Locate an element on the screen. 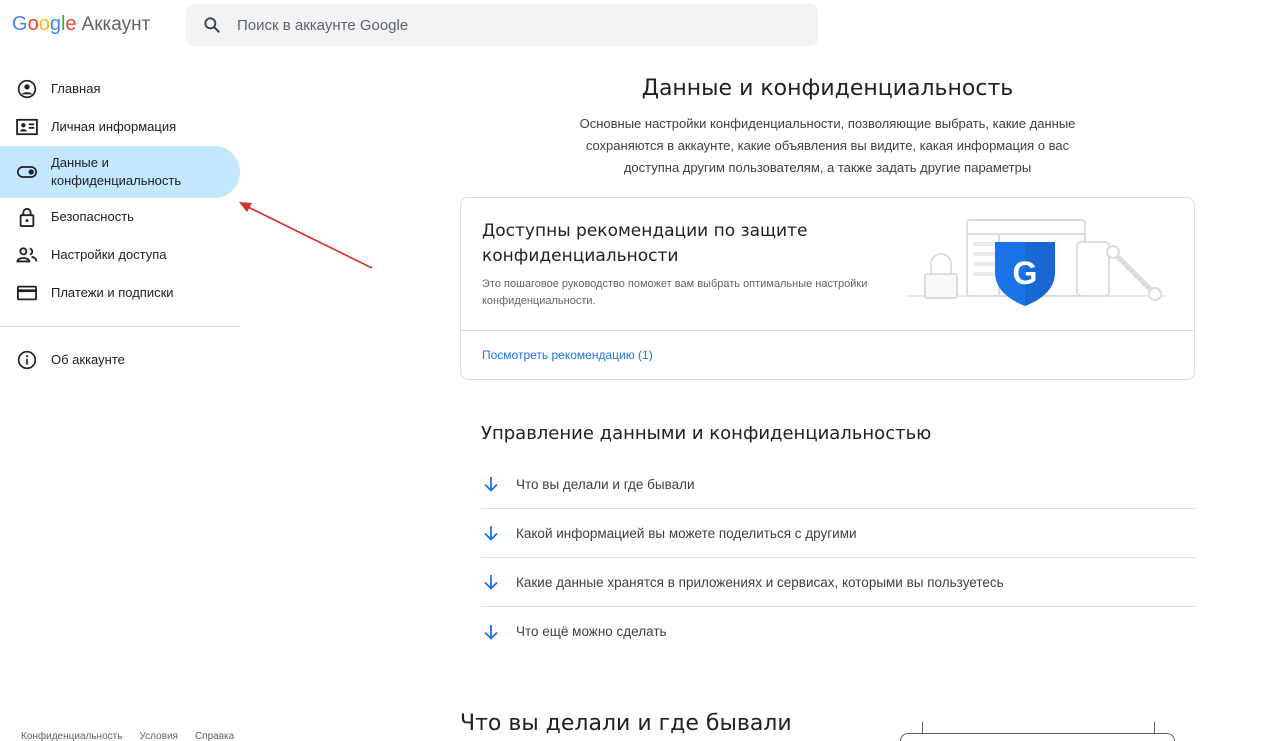 The image size is (1280, 741). footer-link-help: Справка is located at coordinates (214, 736).